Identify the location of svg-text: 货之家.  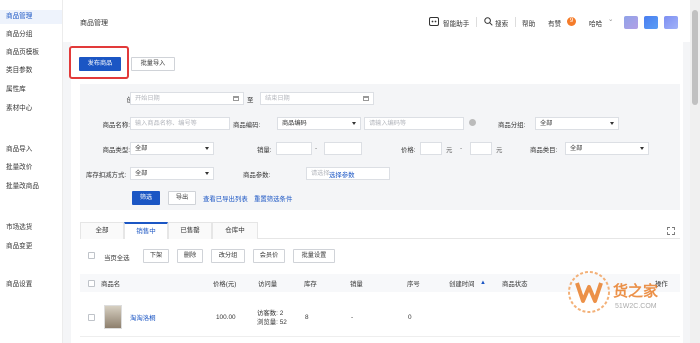
(635, 291).